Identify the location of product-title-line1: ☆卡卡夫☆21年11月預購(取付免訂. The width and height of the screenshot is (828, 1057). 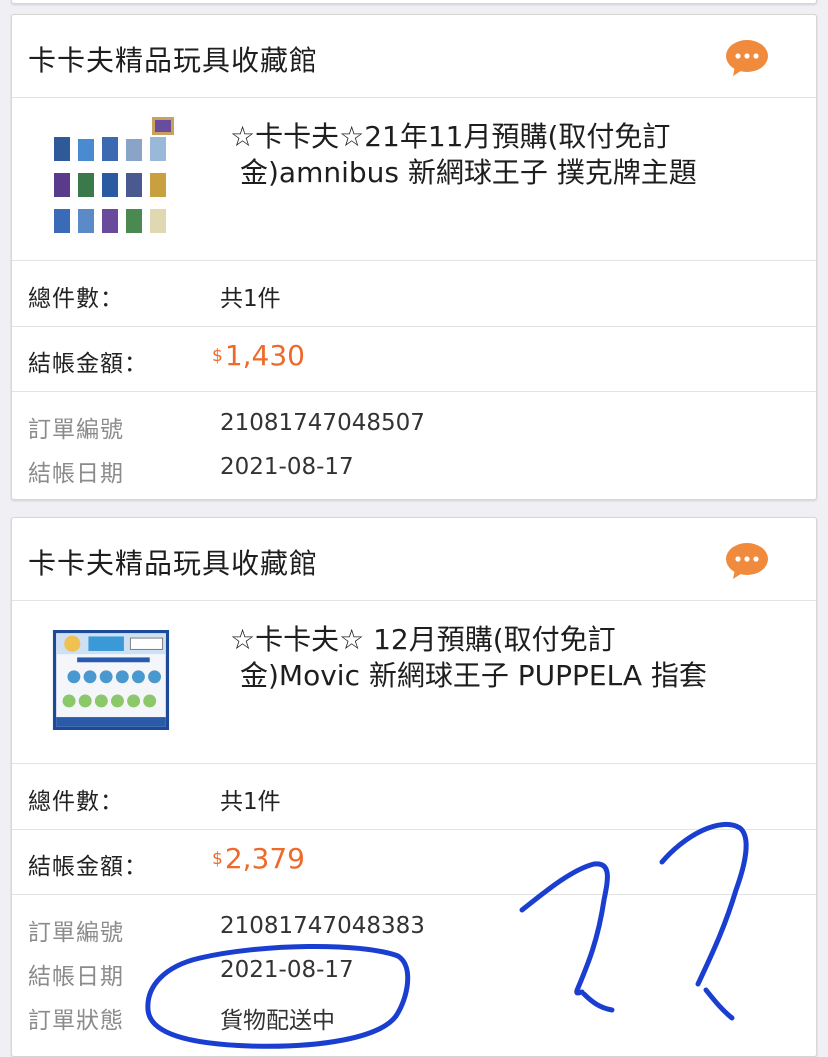
(450, 136).